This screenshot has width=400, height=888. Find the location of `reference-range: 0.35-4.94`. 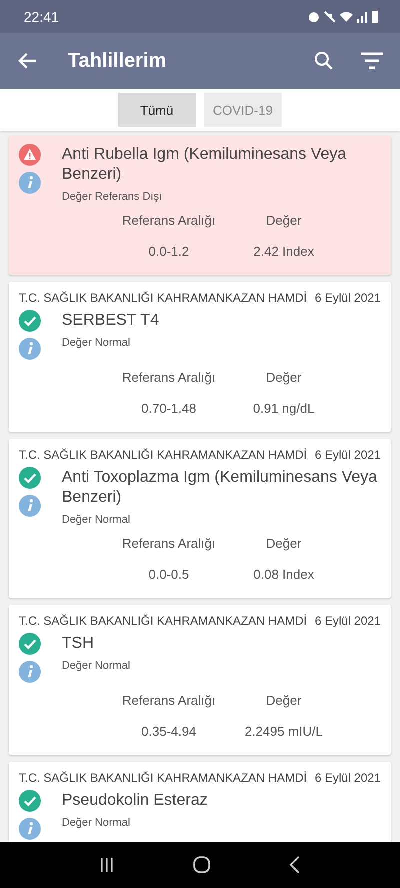

reference-range: 0.35-4.94 is located at coordinates (169, 731).